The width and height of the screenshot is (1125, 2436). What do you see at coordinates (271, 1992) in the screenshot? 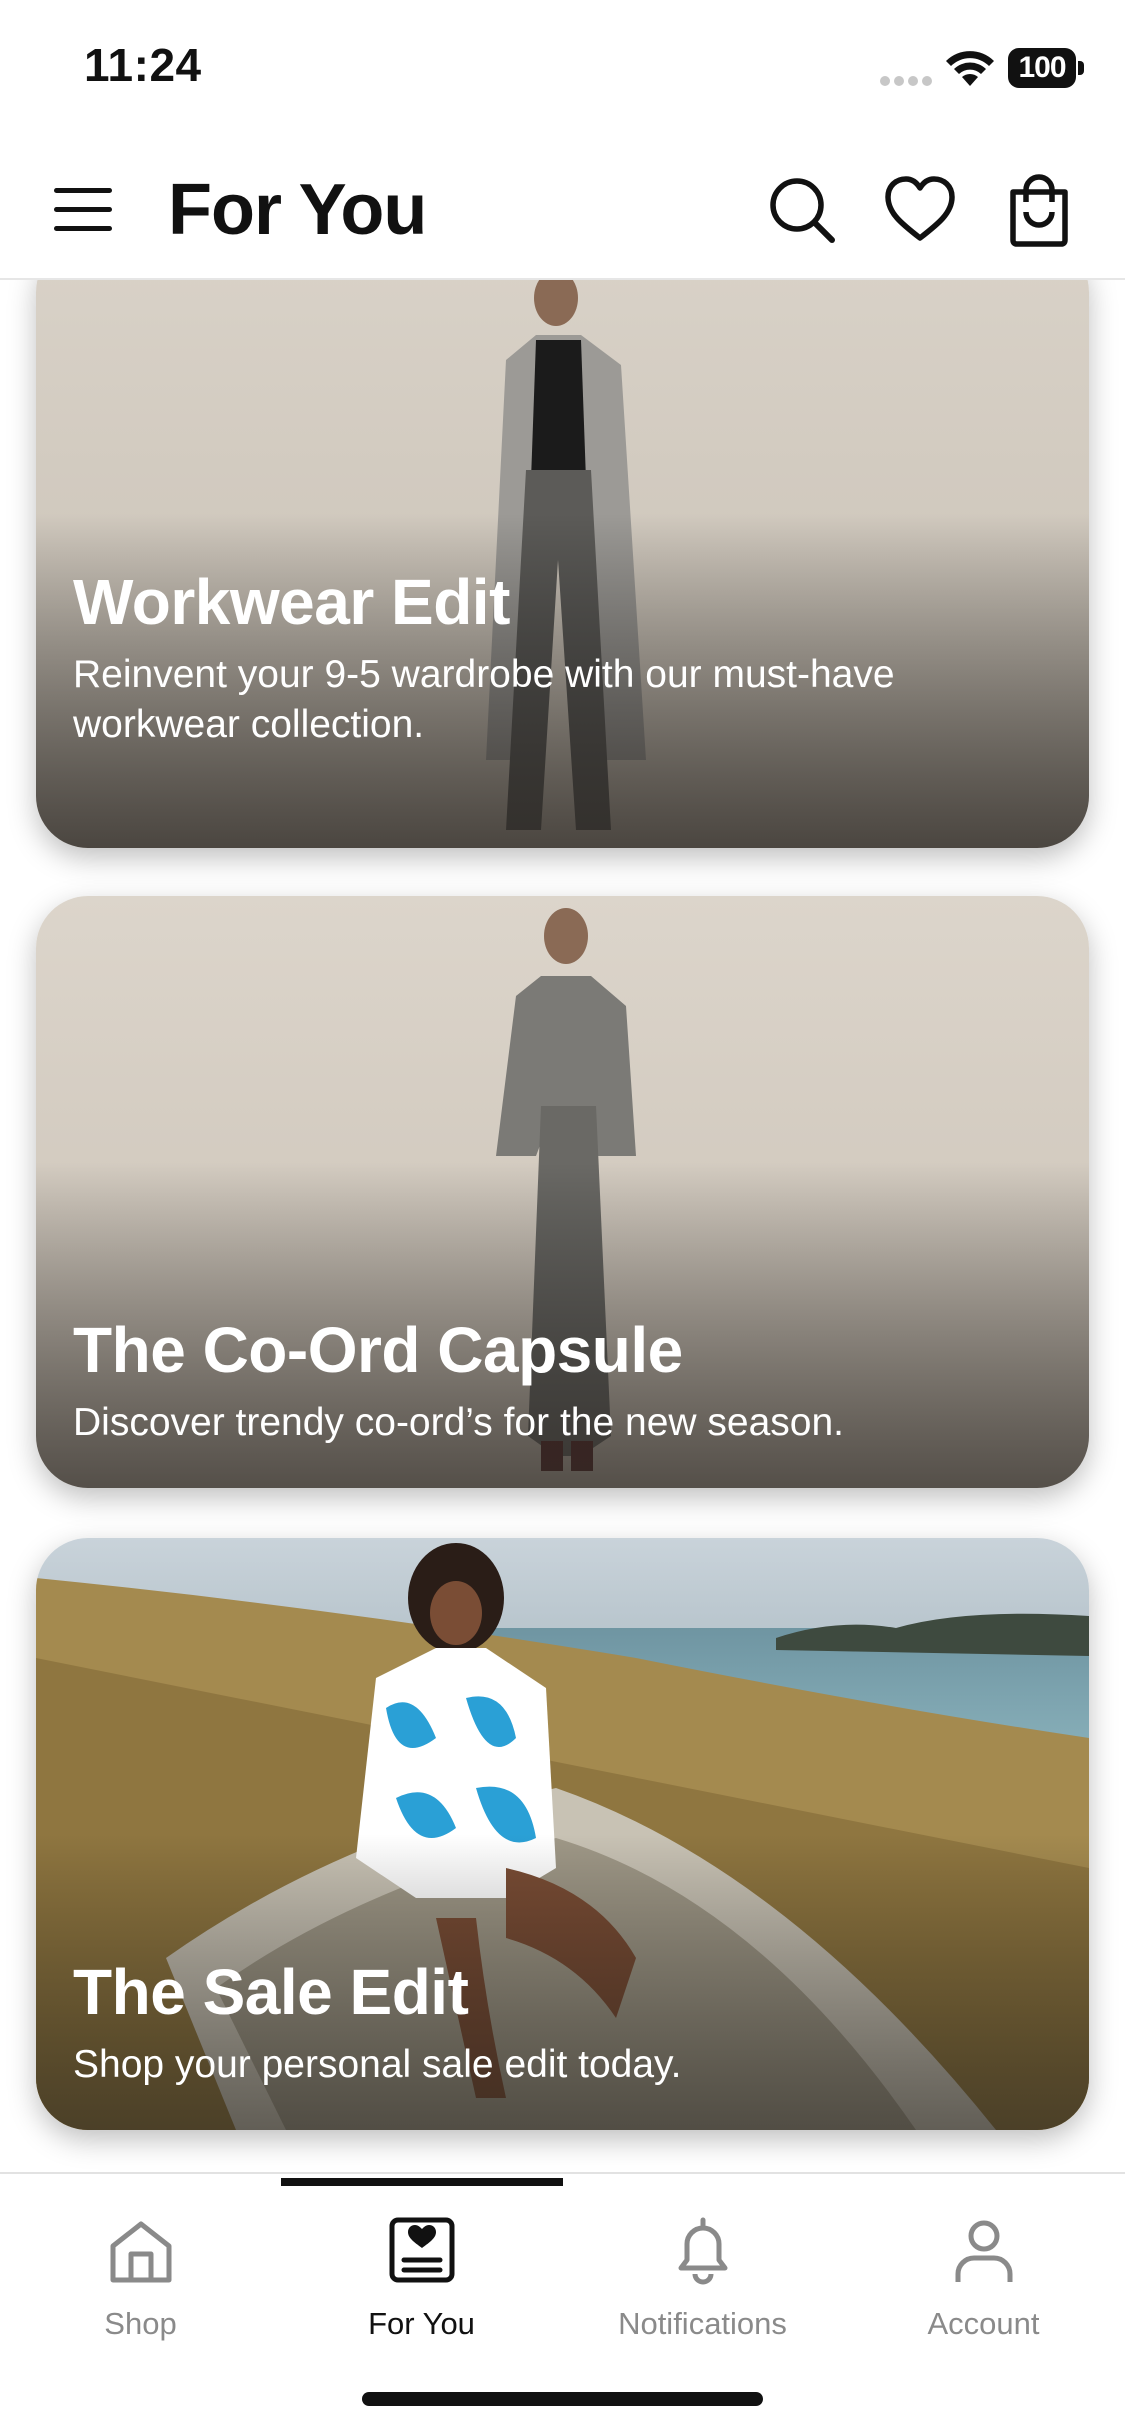
I see `card-title: The Sale Edit` at bounding box center [271, 1992].